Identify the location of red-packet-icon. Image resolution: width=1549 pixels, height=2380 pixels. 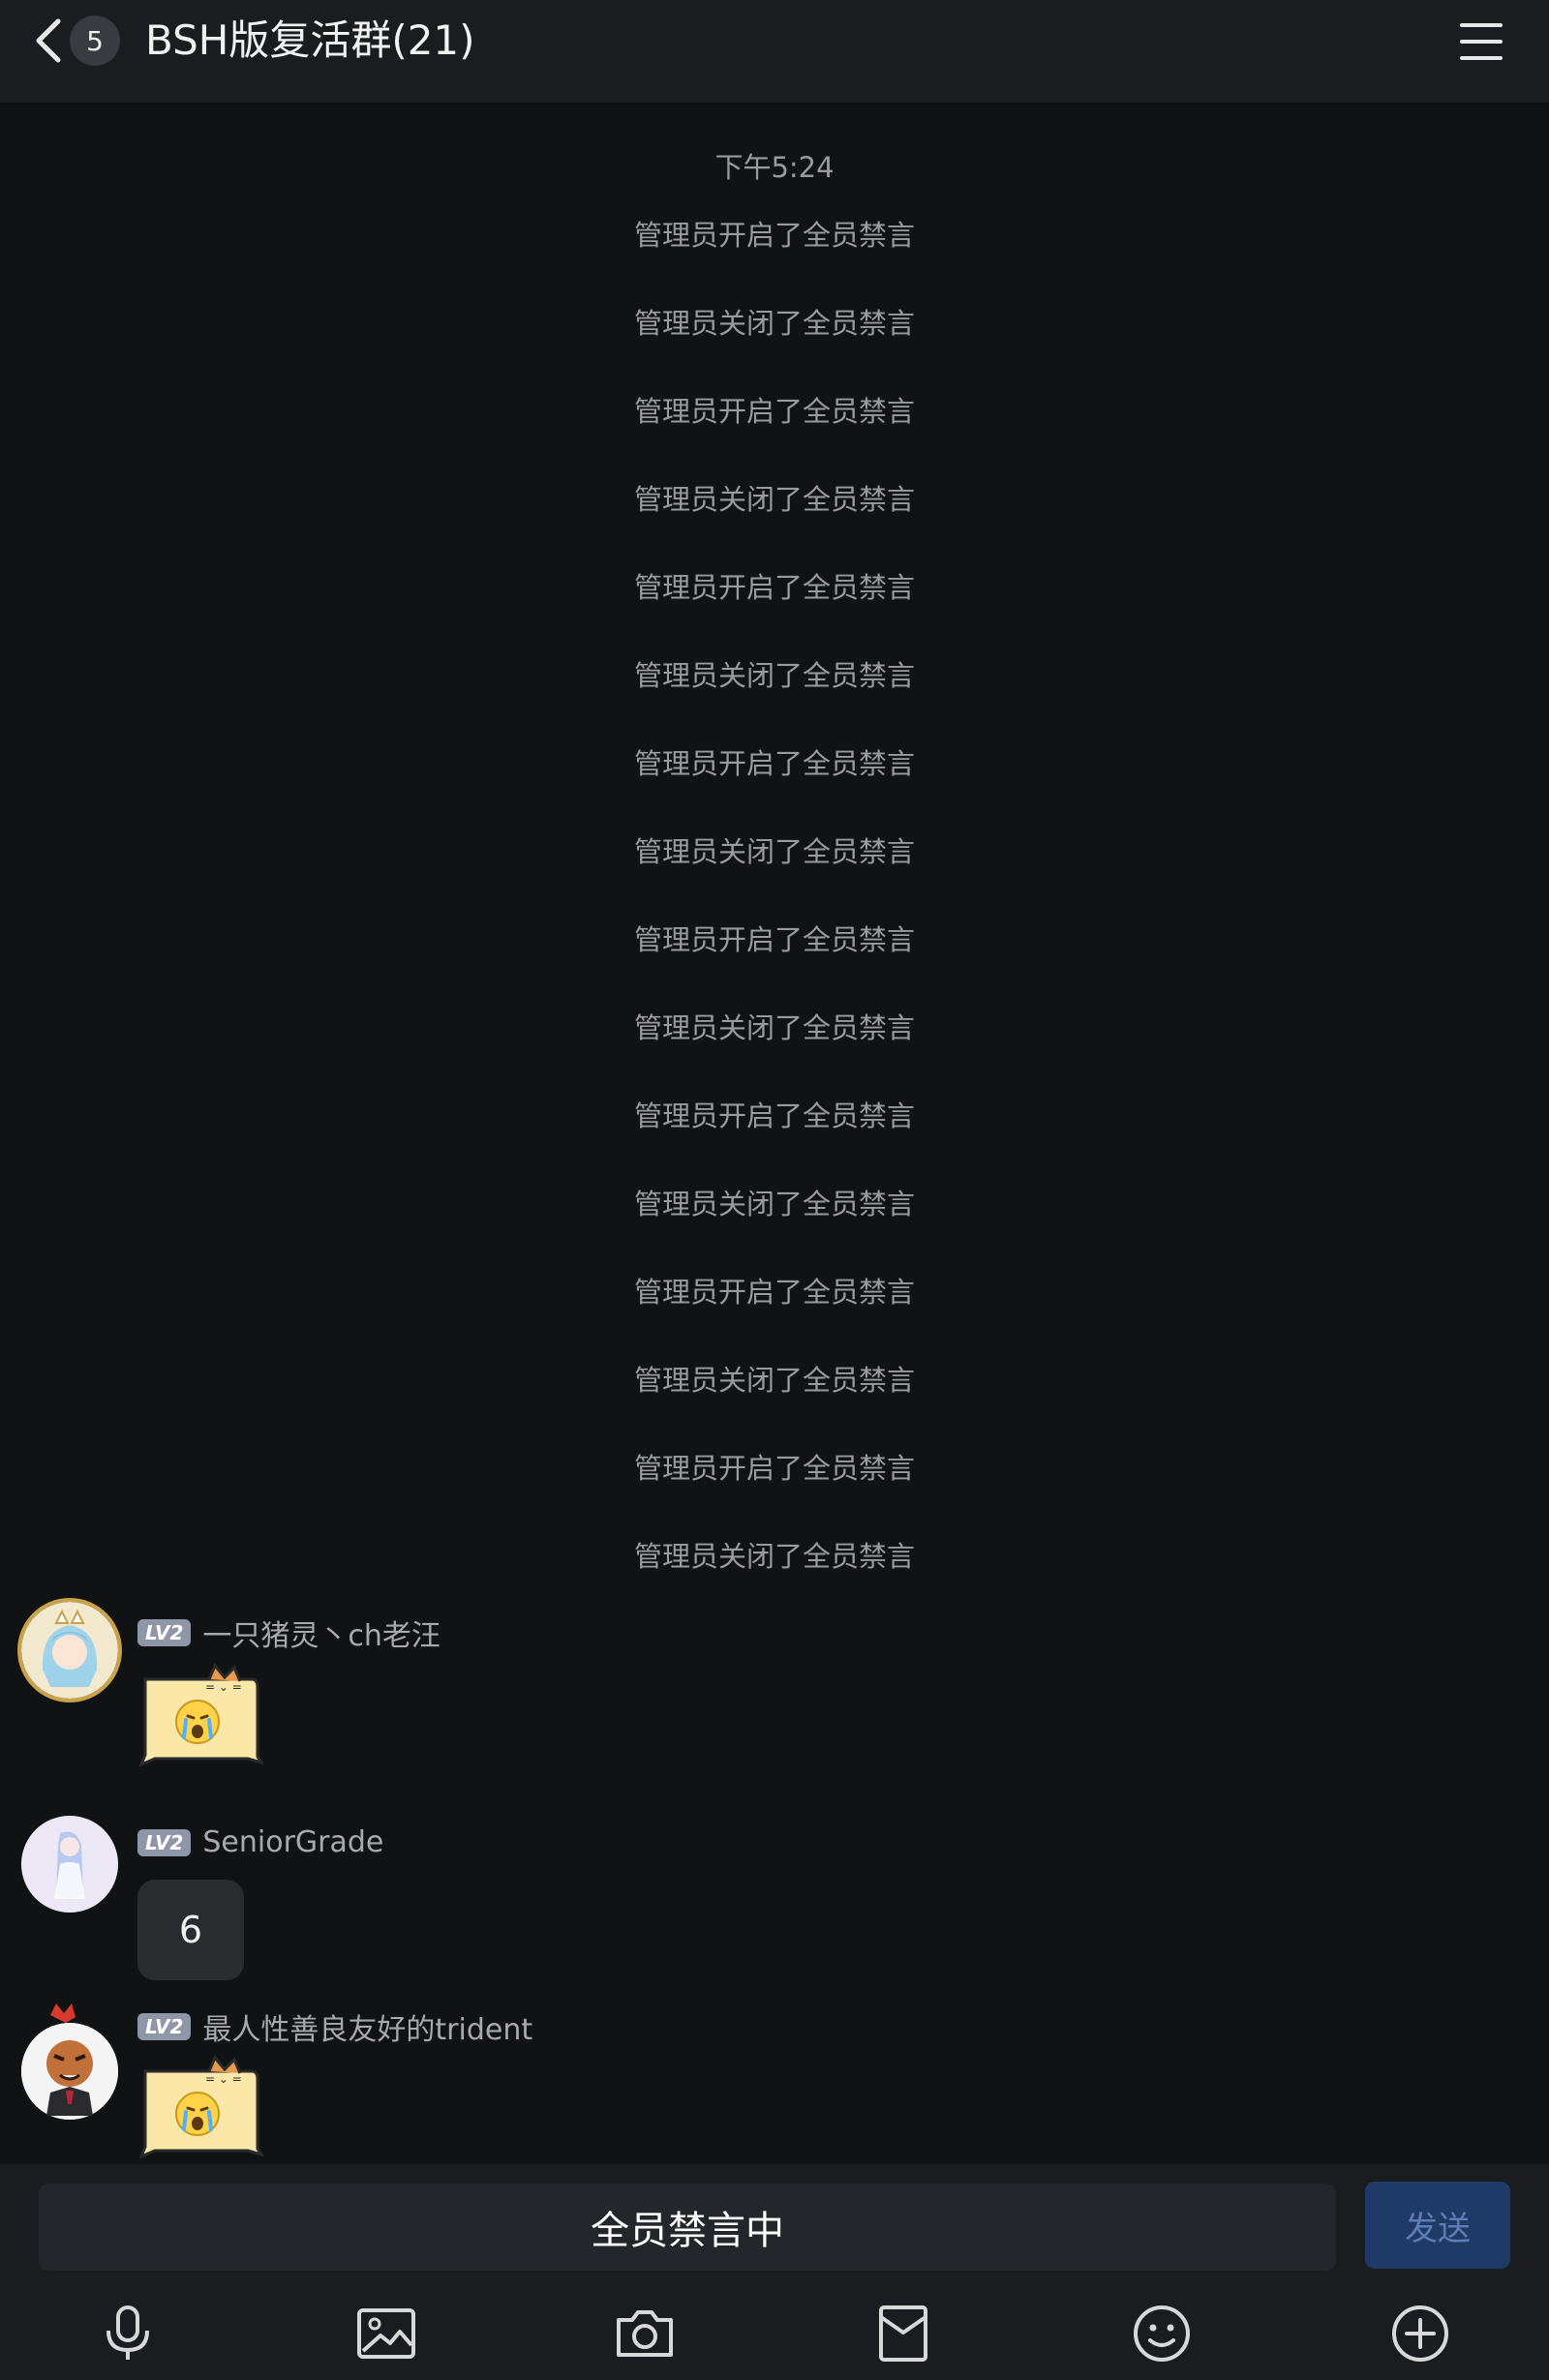
(903, 2334).